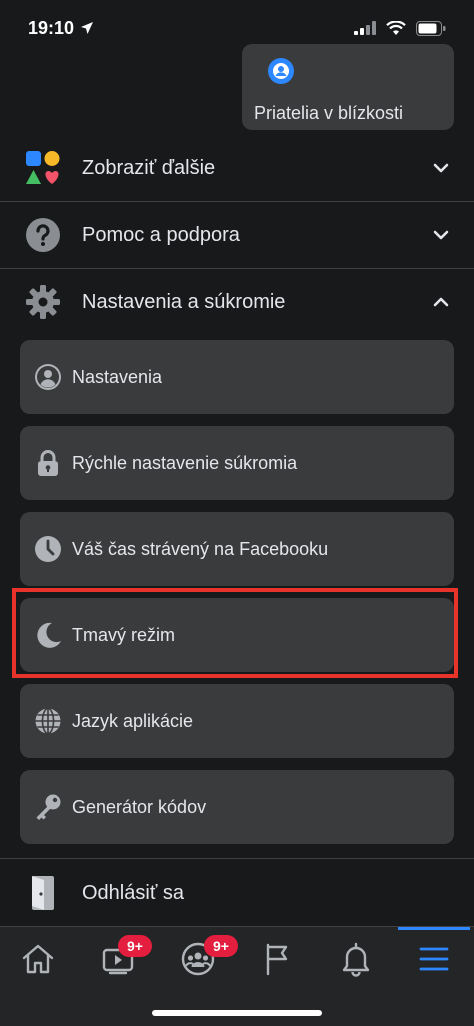 Image resolution: width=474 pixels, height=1026 pixels. What do you see at coordinates (237, 721) in the screenshot?
I see `settings-item-app-language: Jazyk aplikácie` at bounding box center [237, 721].